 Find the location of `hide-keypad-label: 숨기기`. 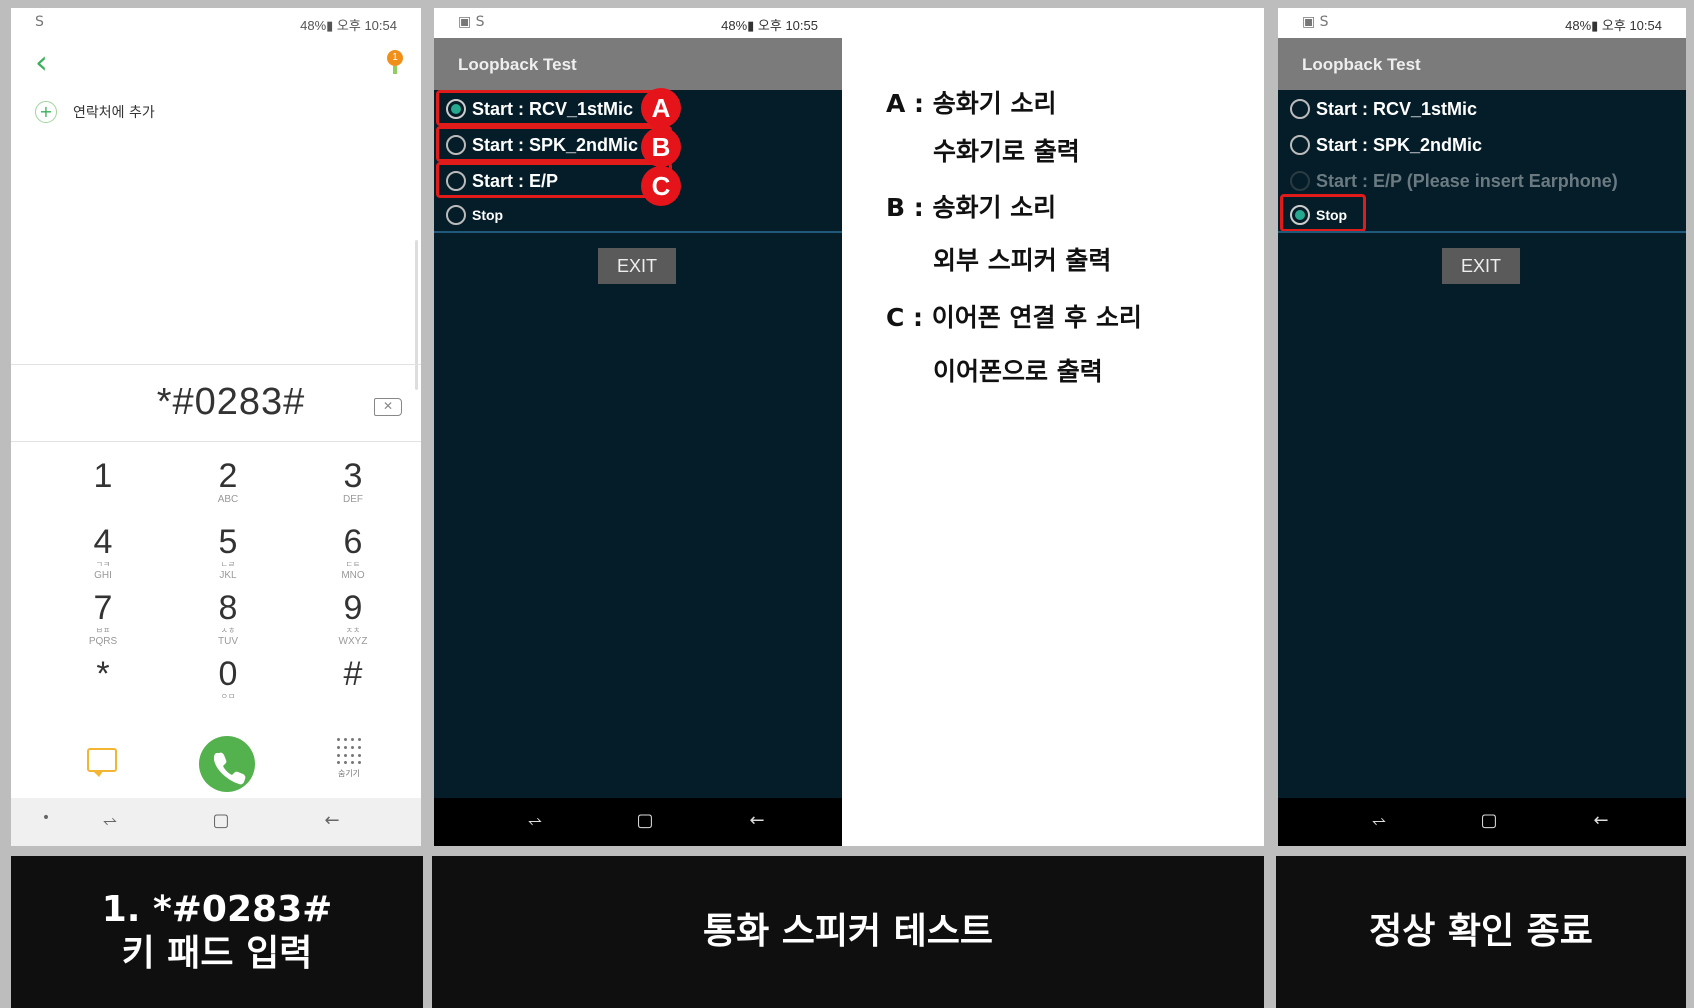

hide-keypad-label: 숨기기 is located at coordinates (349, 773).